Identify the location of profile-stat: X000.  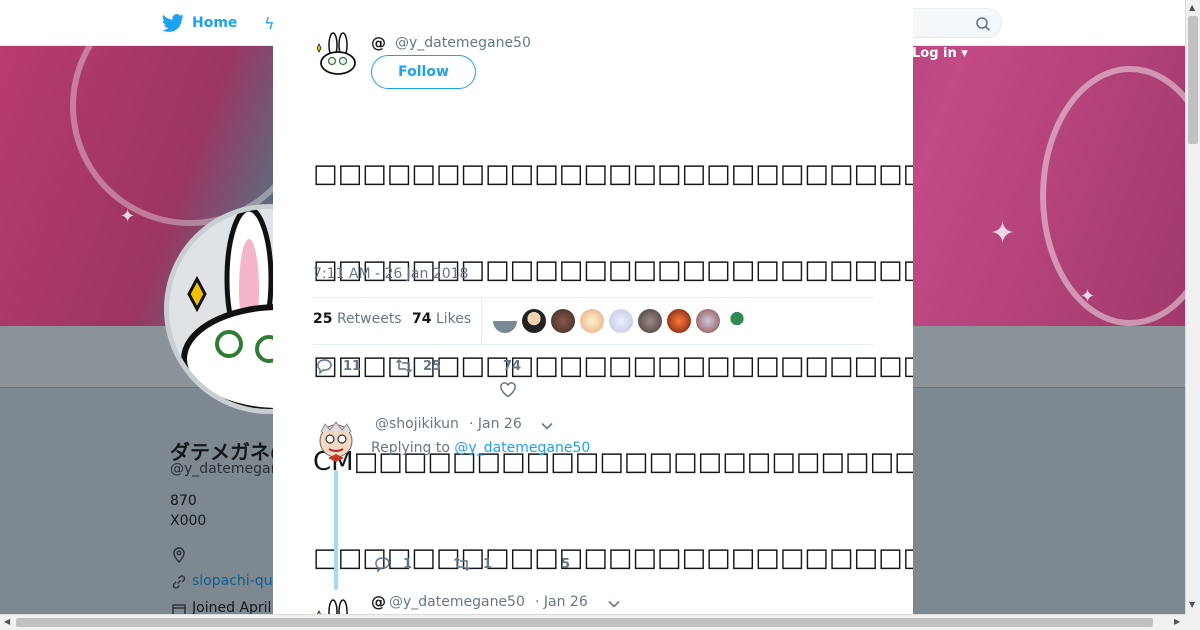
(188, 521).